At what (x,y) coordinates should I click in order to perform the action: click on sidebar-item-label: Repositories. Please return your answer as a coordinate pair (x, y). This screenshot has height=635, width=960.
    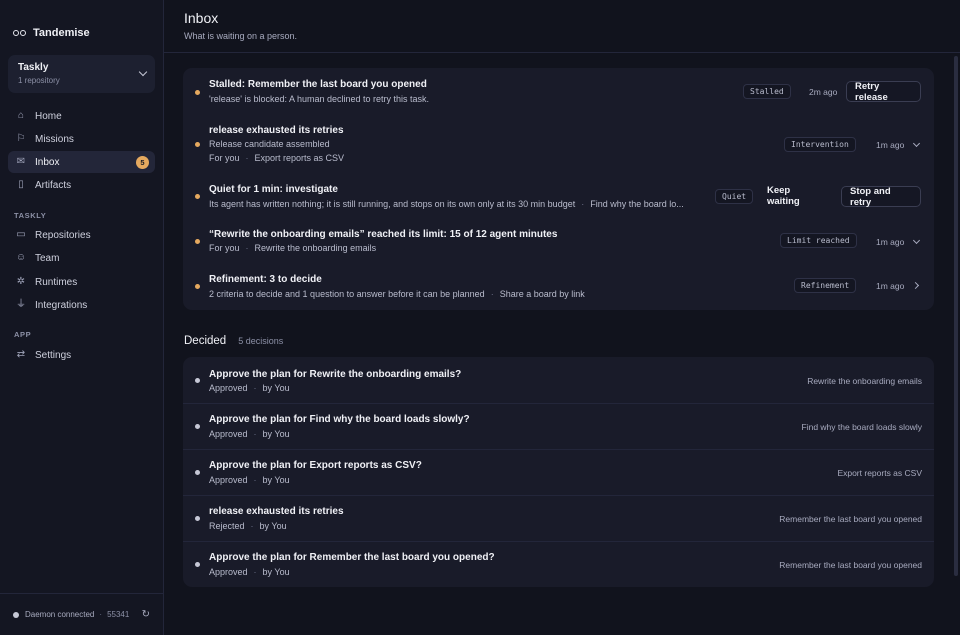
    Looking at the image, I should click on (63, 235).